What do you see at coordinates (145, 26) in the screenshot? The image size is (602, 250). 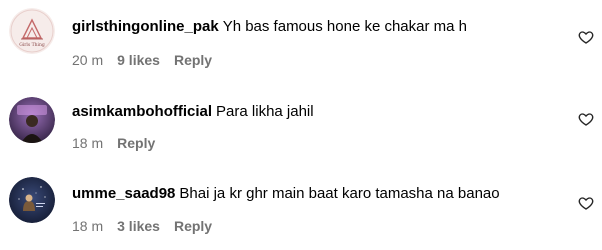 I see `comment-username: girlsthingonline_pak` at bounding box center [145, 26].